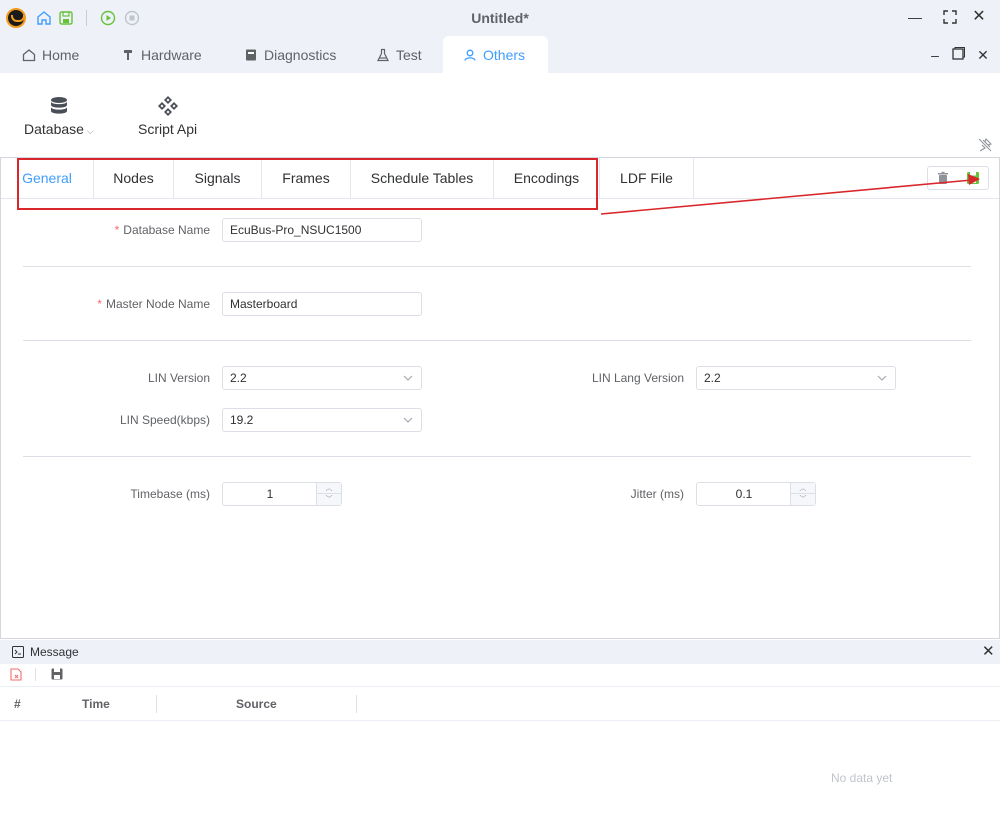  What do you see at coordinates (657, 494) in the screenshot?
I see `jitter-label: Jitter (ms)` at bounding box center [657, 494].